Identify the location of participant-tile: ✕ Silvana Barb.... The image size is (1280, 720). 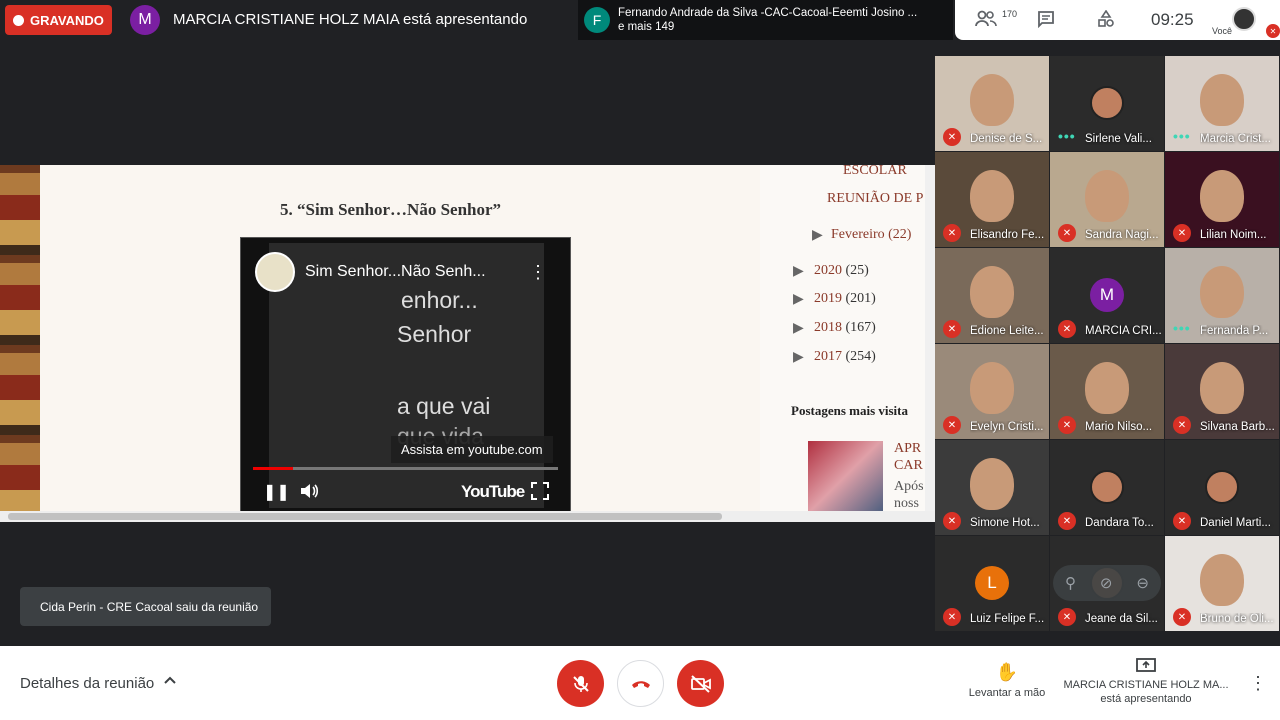
(1222, 391).